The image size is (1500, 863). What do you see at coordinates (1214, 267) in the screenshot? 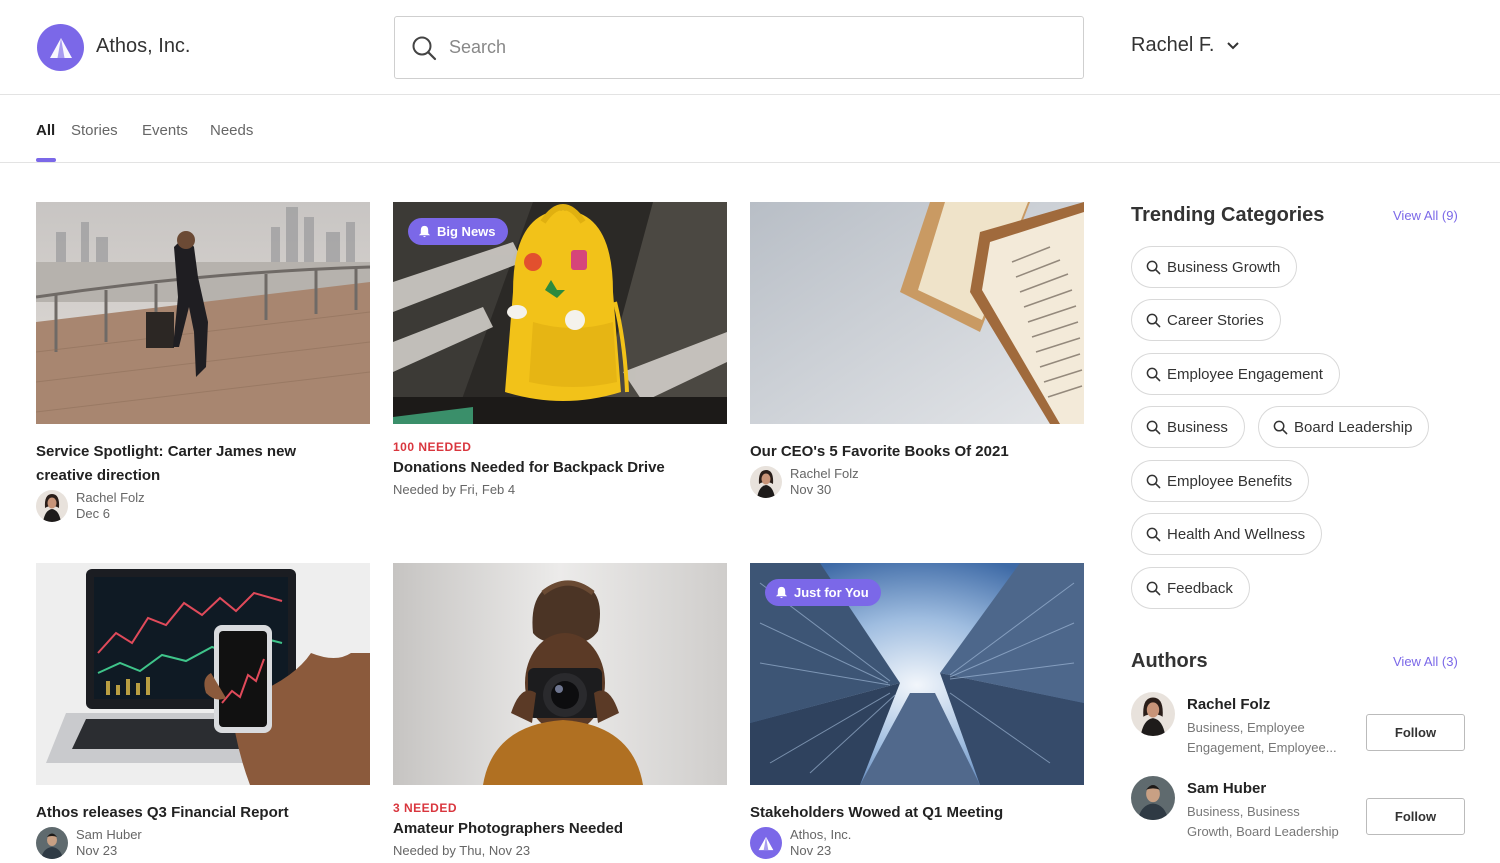
I see `category-chip: Business Growth` at bounding box center [1214, 267].